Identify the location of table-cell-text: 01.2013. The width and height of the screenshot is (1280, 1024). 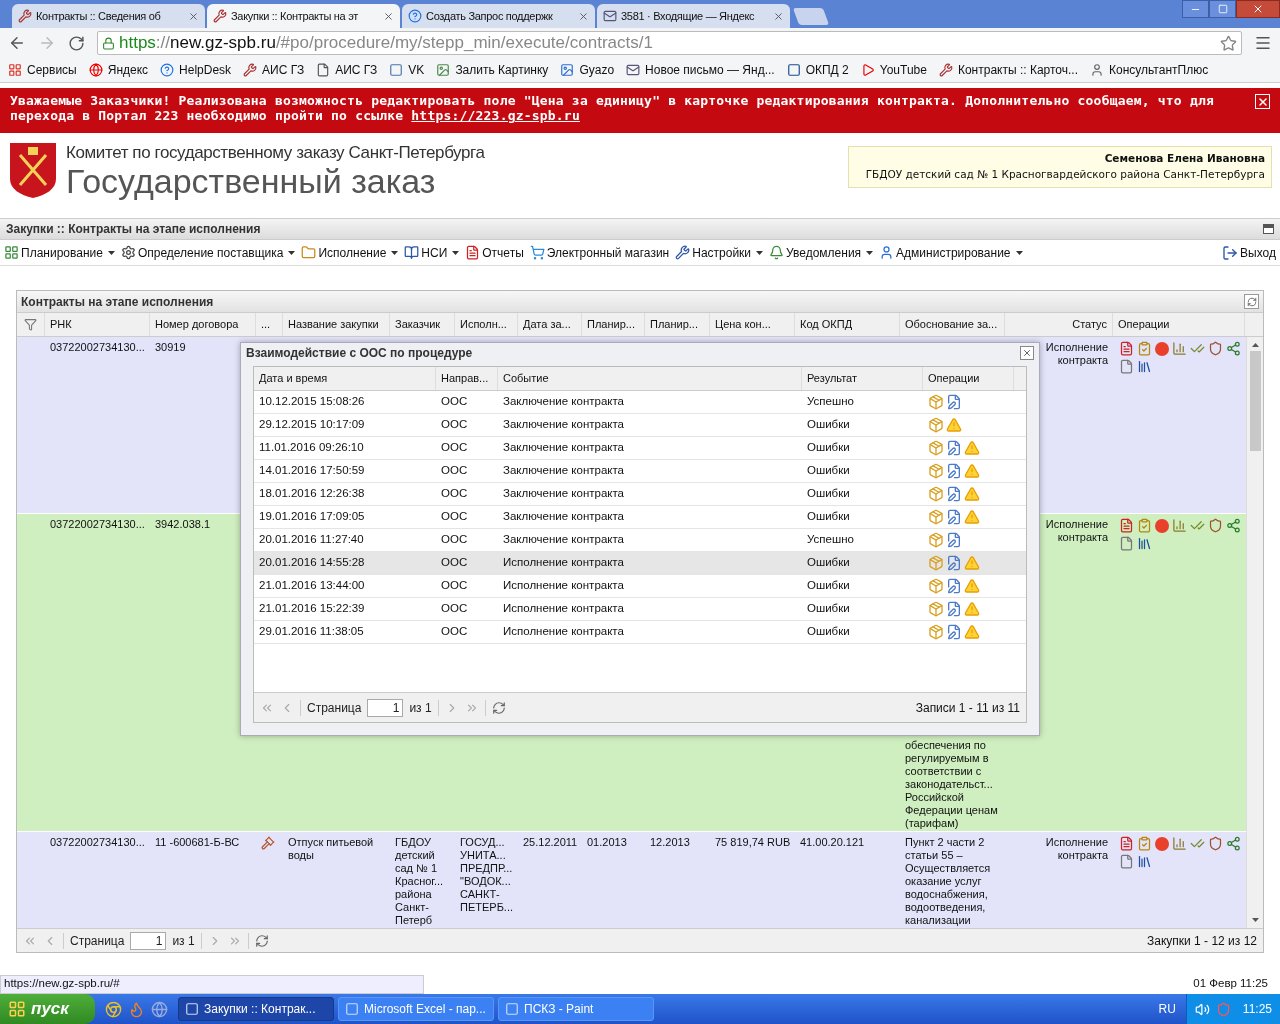
(607, 842).